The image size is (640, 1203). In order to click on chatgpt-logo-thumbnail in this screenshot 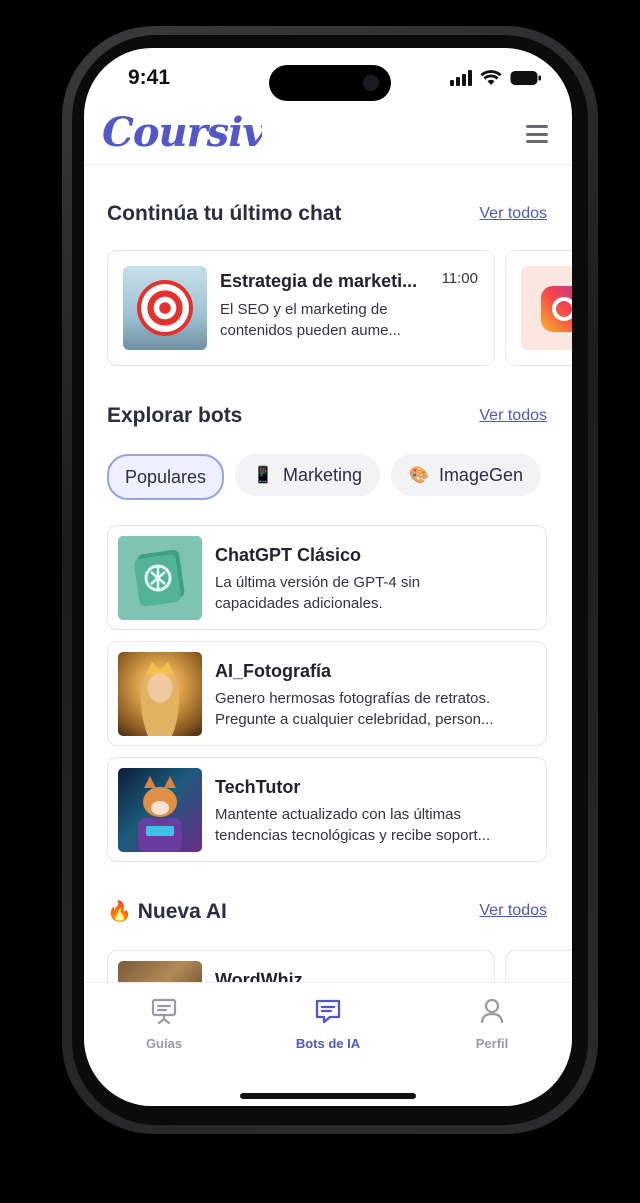, I will do `click(160, 578)`.